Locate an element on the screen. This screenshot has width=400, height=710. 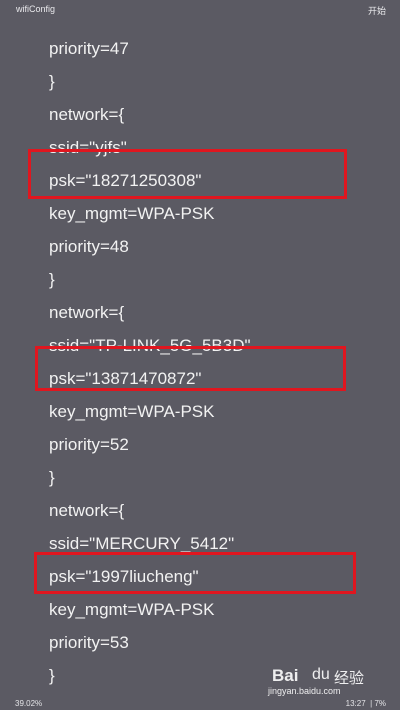
baidu-jingyan-watermark: Bai du 经验 jingyan.baidu.com is located at coordinates (323, 681).